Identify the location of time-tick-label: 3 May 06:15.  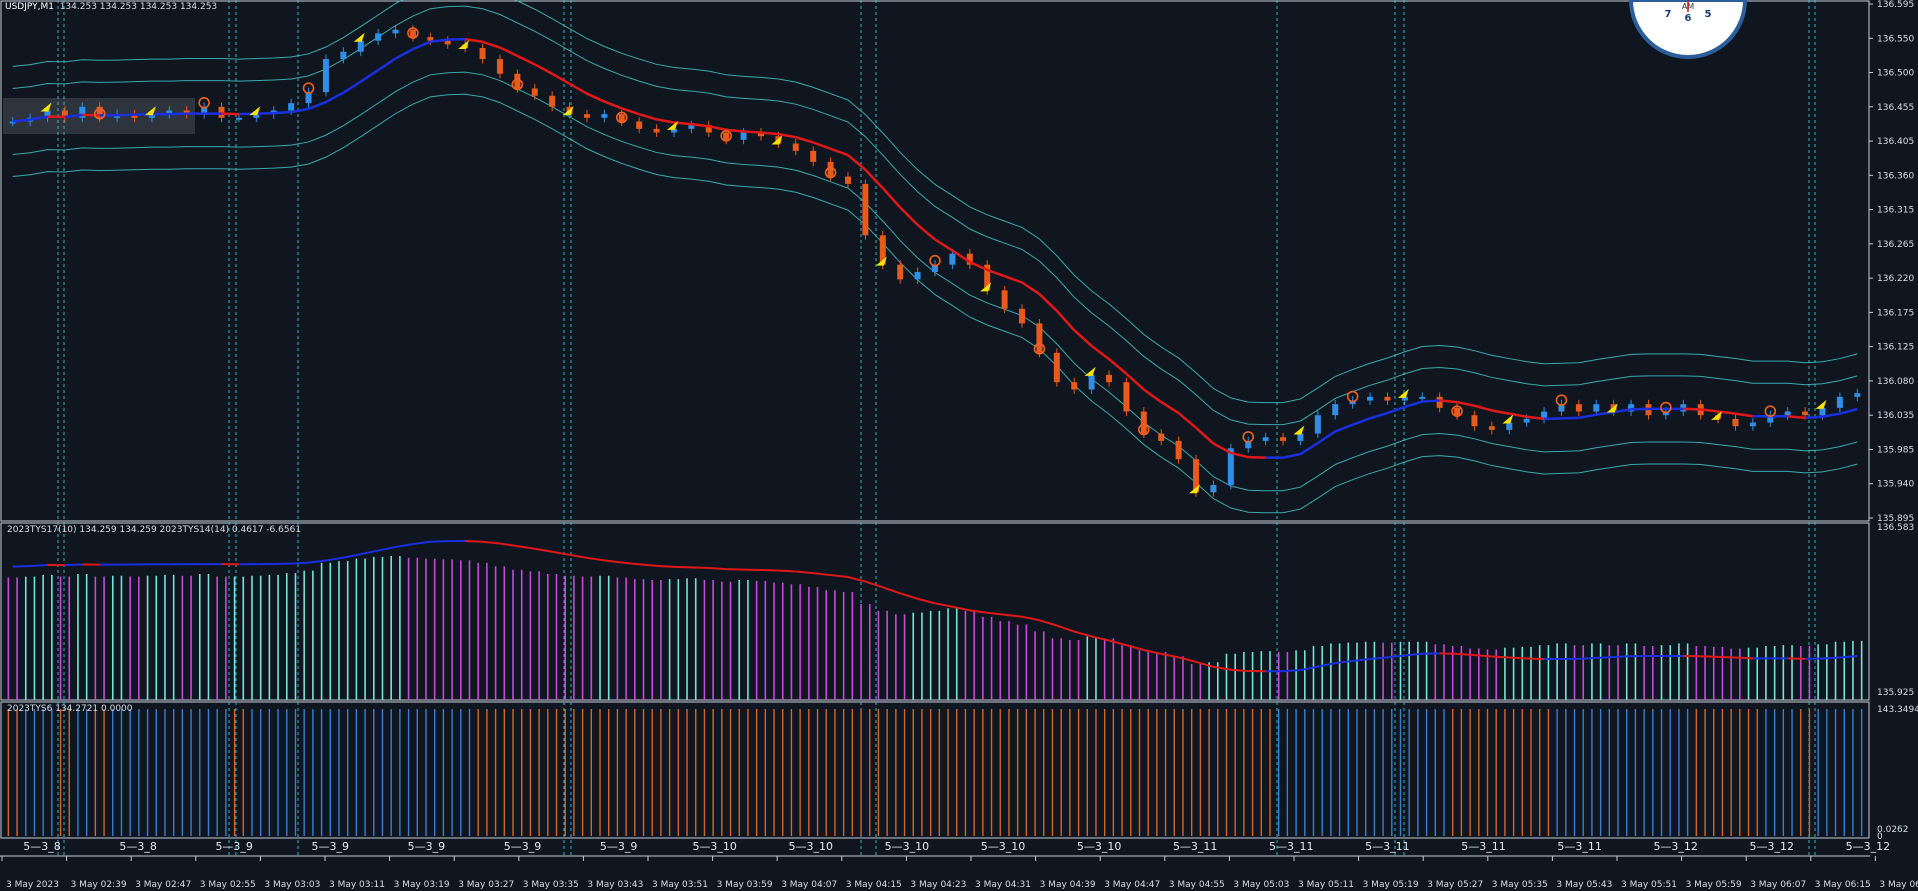
(1843, 885).